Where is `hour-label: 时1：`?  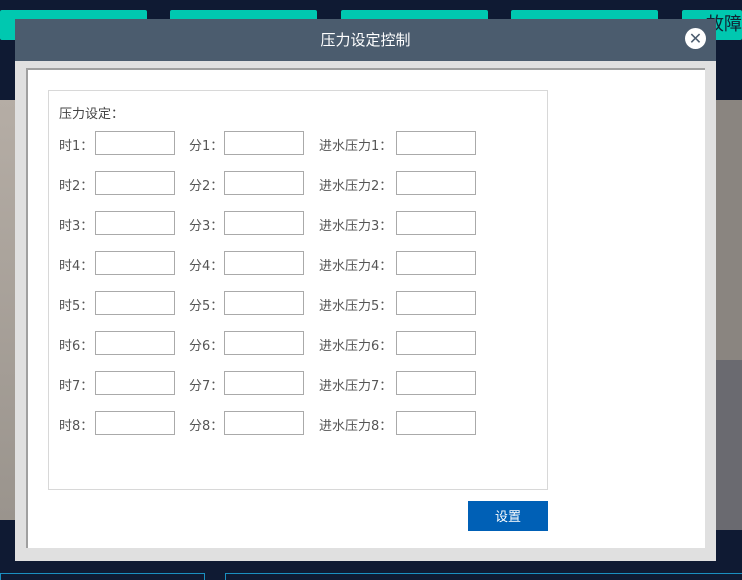 hour-label: 时1： is located at coordinates (76, 146).